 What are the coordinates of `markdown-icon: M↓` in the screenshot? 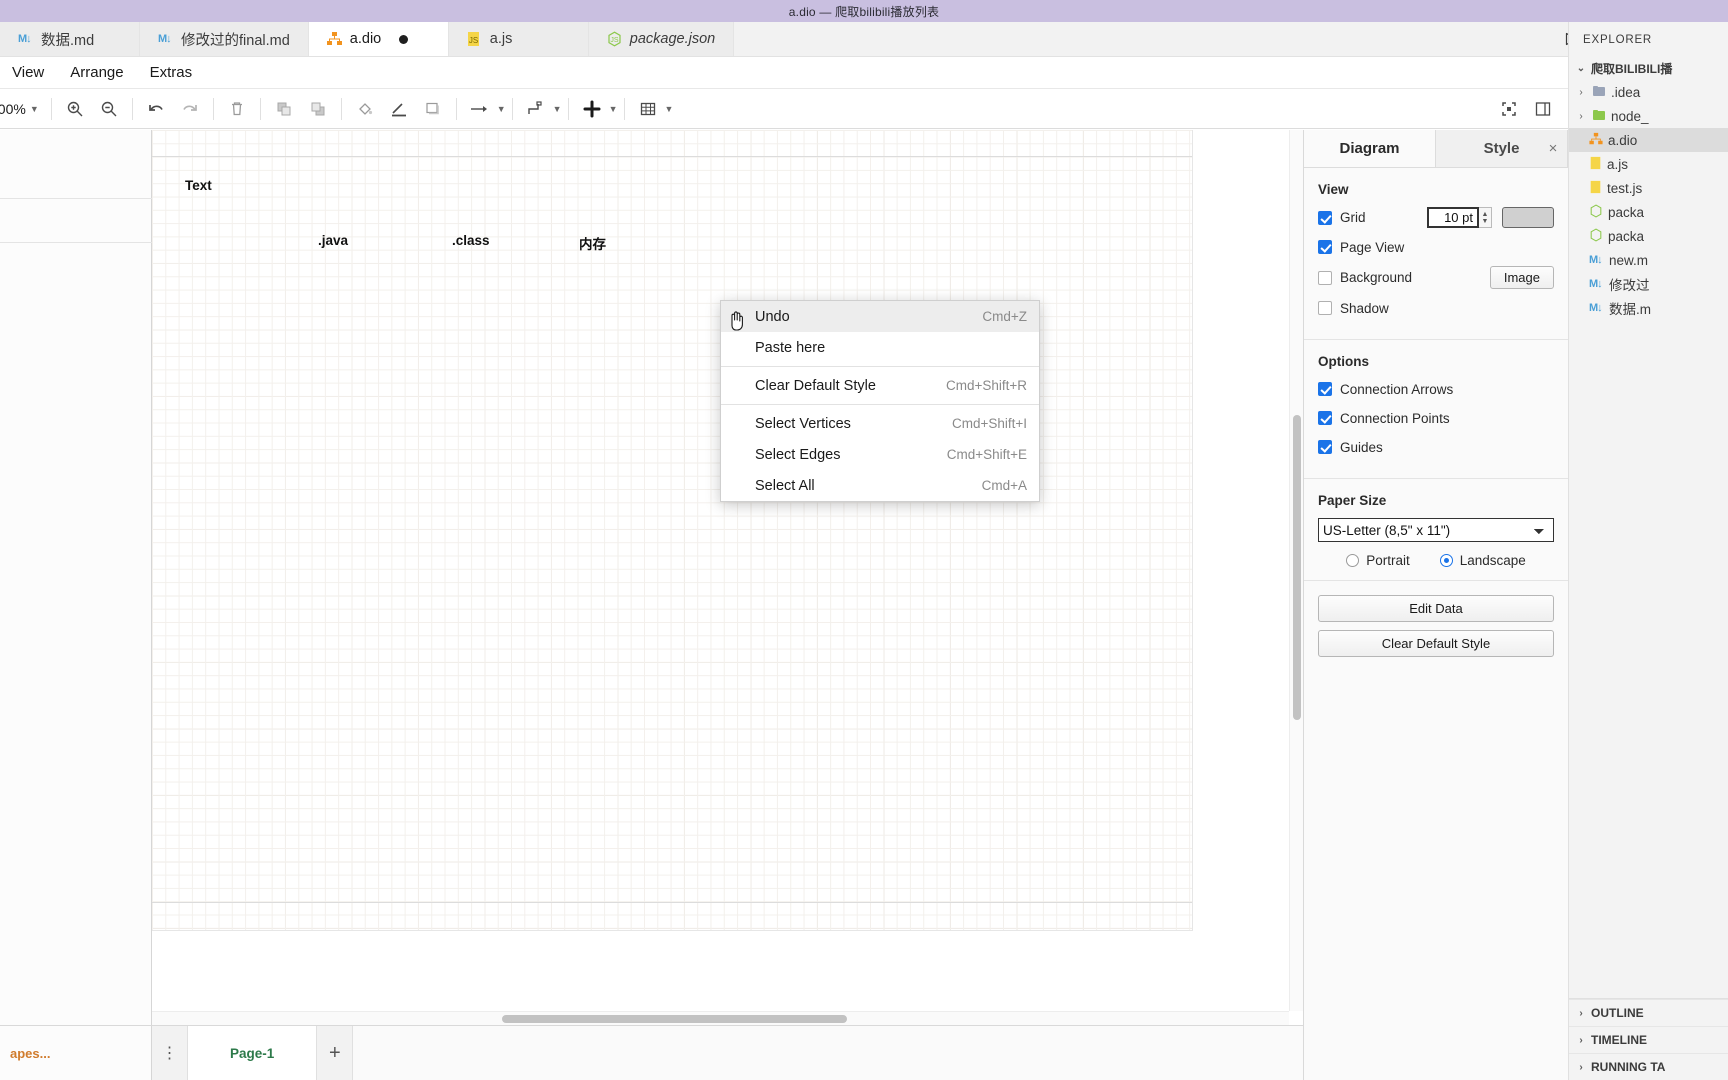 It's located at (1596, 308).